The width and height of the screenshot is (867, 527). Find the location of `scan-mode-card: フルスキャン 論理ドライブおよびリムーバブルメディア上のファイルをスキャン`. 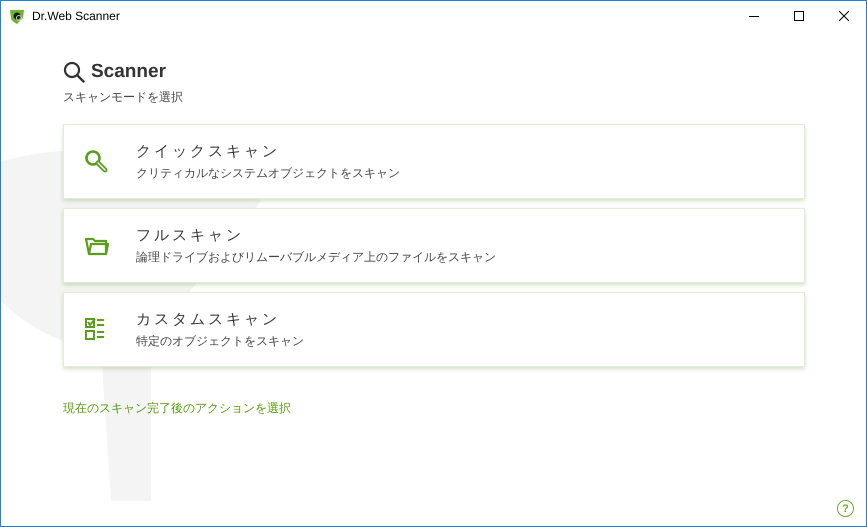

scan-mode-card: フルスキャン 論理ドライブおよびリムーバブルメディア上のファイルをスキャン is located at coordinates (434, 245).